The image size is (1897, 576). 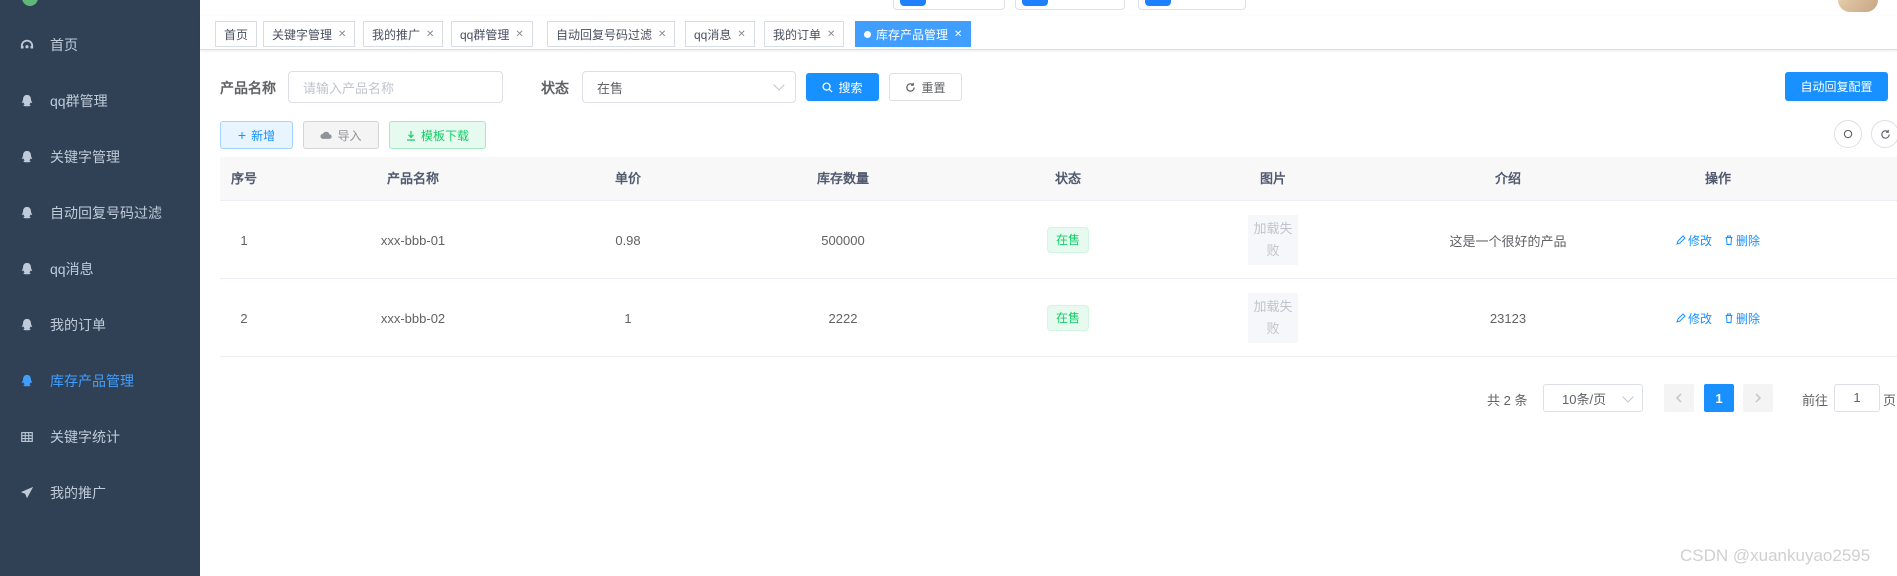 I want to click on reset-button: 重置, so click(x=925, y=87).